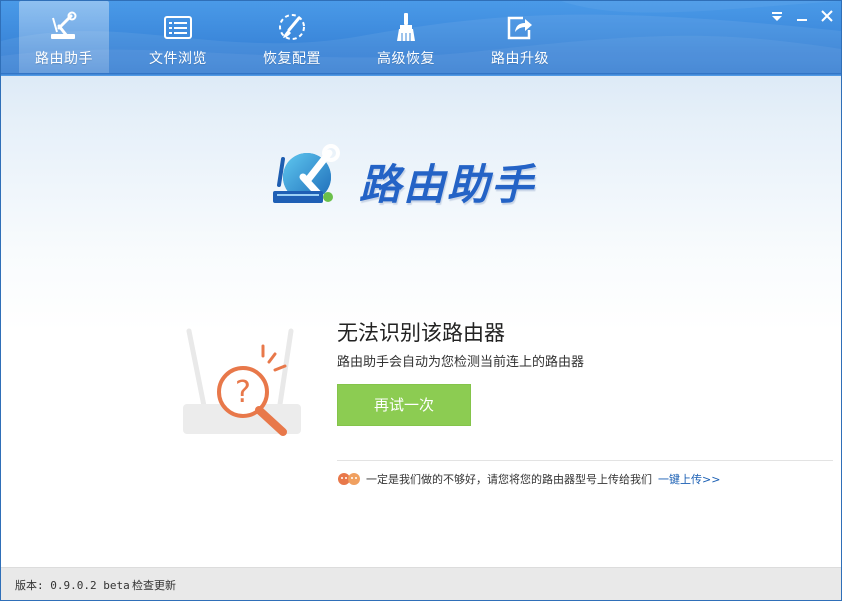 Image resolution: width=842 pixels, height=601 pixels. I want to click on menu-dropdown-icon, so click(777, 16).